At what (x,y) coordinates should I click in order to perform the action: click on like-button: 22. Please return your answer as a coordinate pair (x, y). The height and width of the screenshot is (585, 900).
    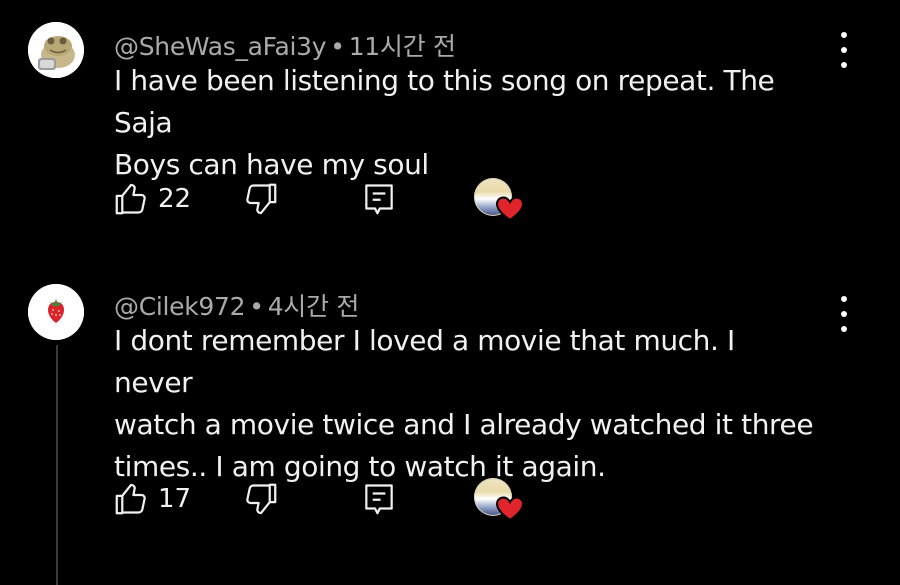
    Looking at the image, I should click on (151, 199).